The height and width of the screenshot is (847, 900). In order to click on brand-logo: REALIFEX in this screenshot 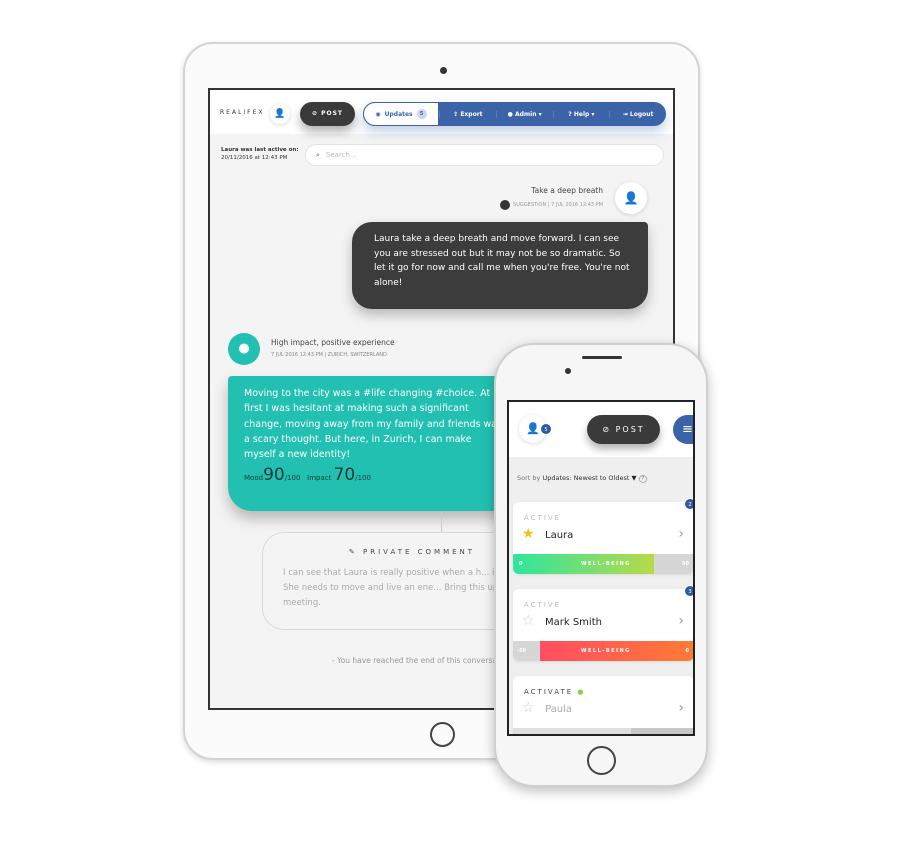, I will do `click(242, 112)`.